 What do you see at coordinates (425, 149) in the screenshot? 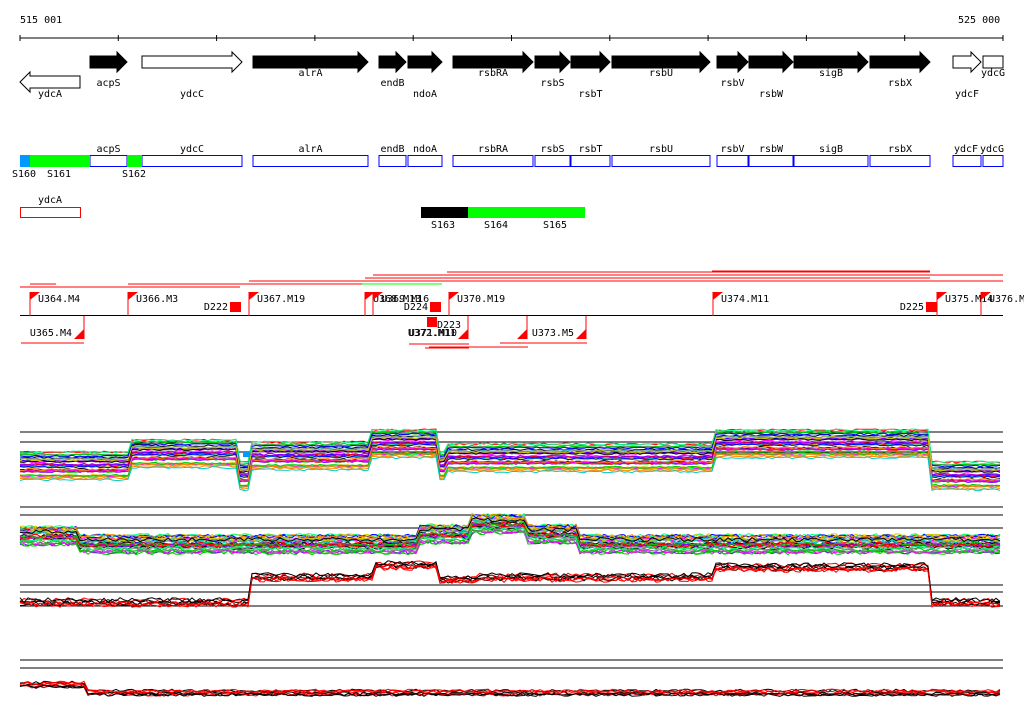
I see `gene-box-label: ndoA` at bounding box center [425, 149].